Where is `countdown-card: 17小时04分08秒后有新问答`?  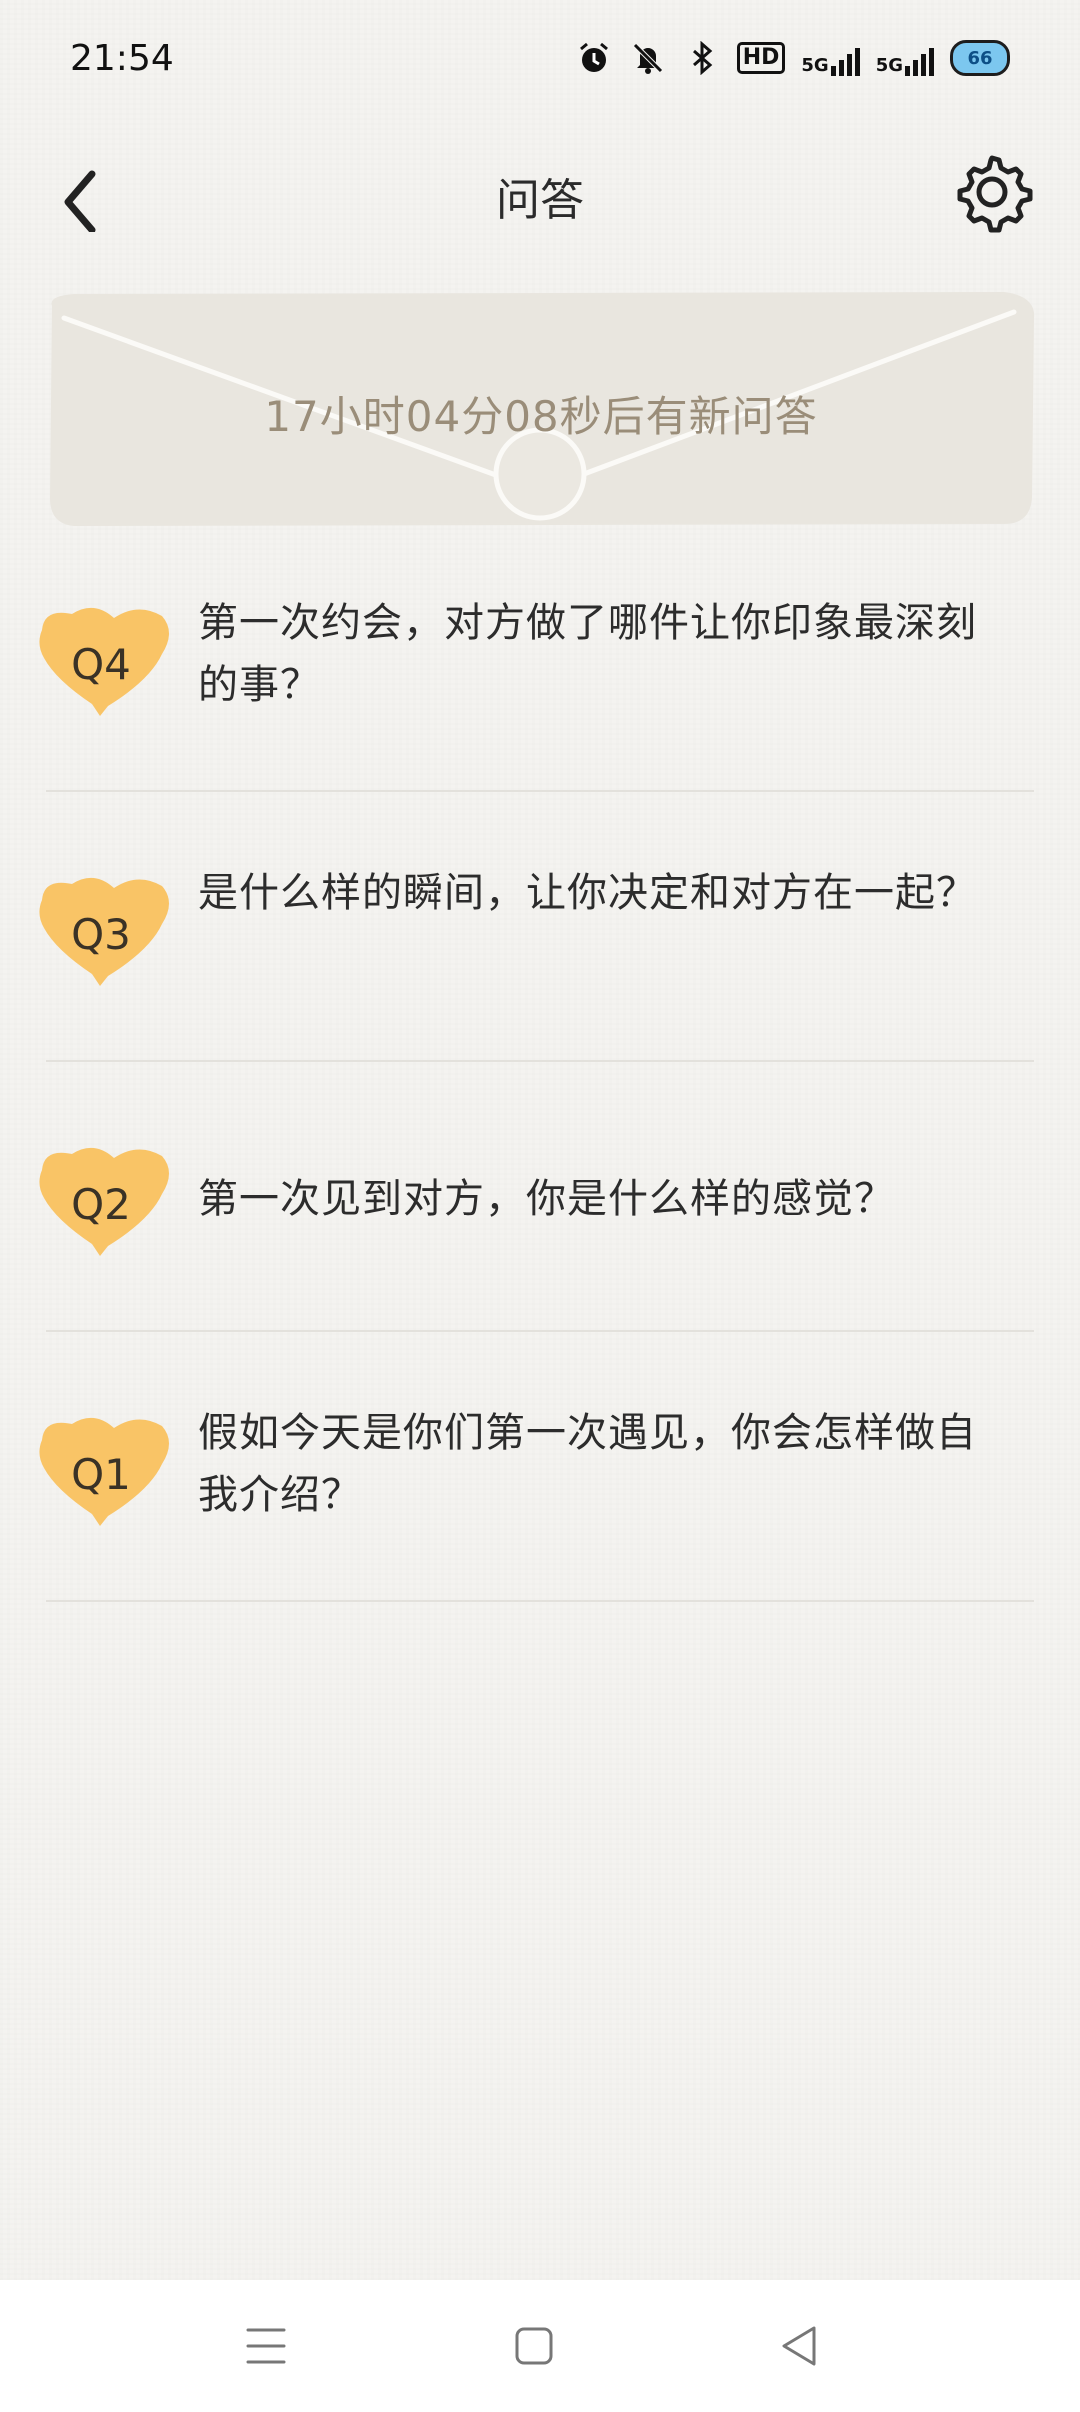
countdown-card: 17小时04分08秒后有新问答 is located at coordinates (541, 410).